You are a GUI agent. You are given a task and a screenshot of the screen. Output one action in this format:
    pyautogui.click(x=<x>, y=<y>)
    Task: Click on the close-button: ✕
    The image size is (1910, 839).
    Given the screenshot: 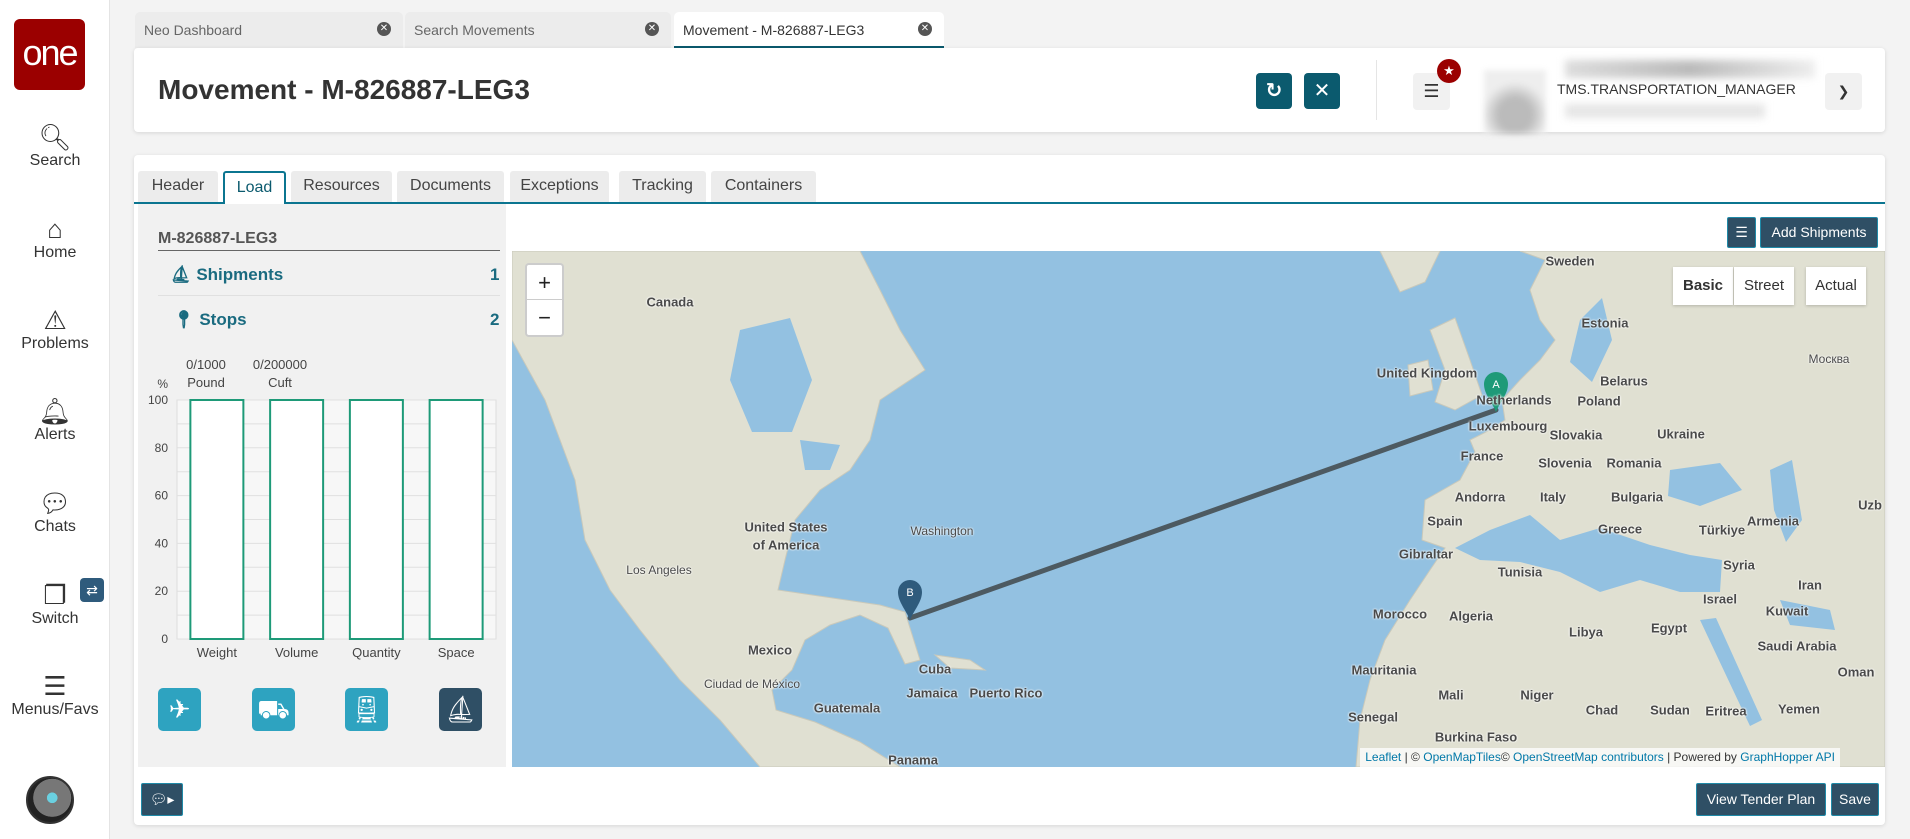 What is the action you would take?
    pyautogui.click(x=1322, y=91)
    